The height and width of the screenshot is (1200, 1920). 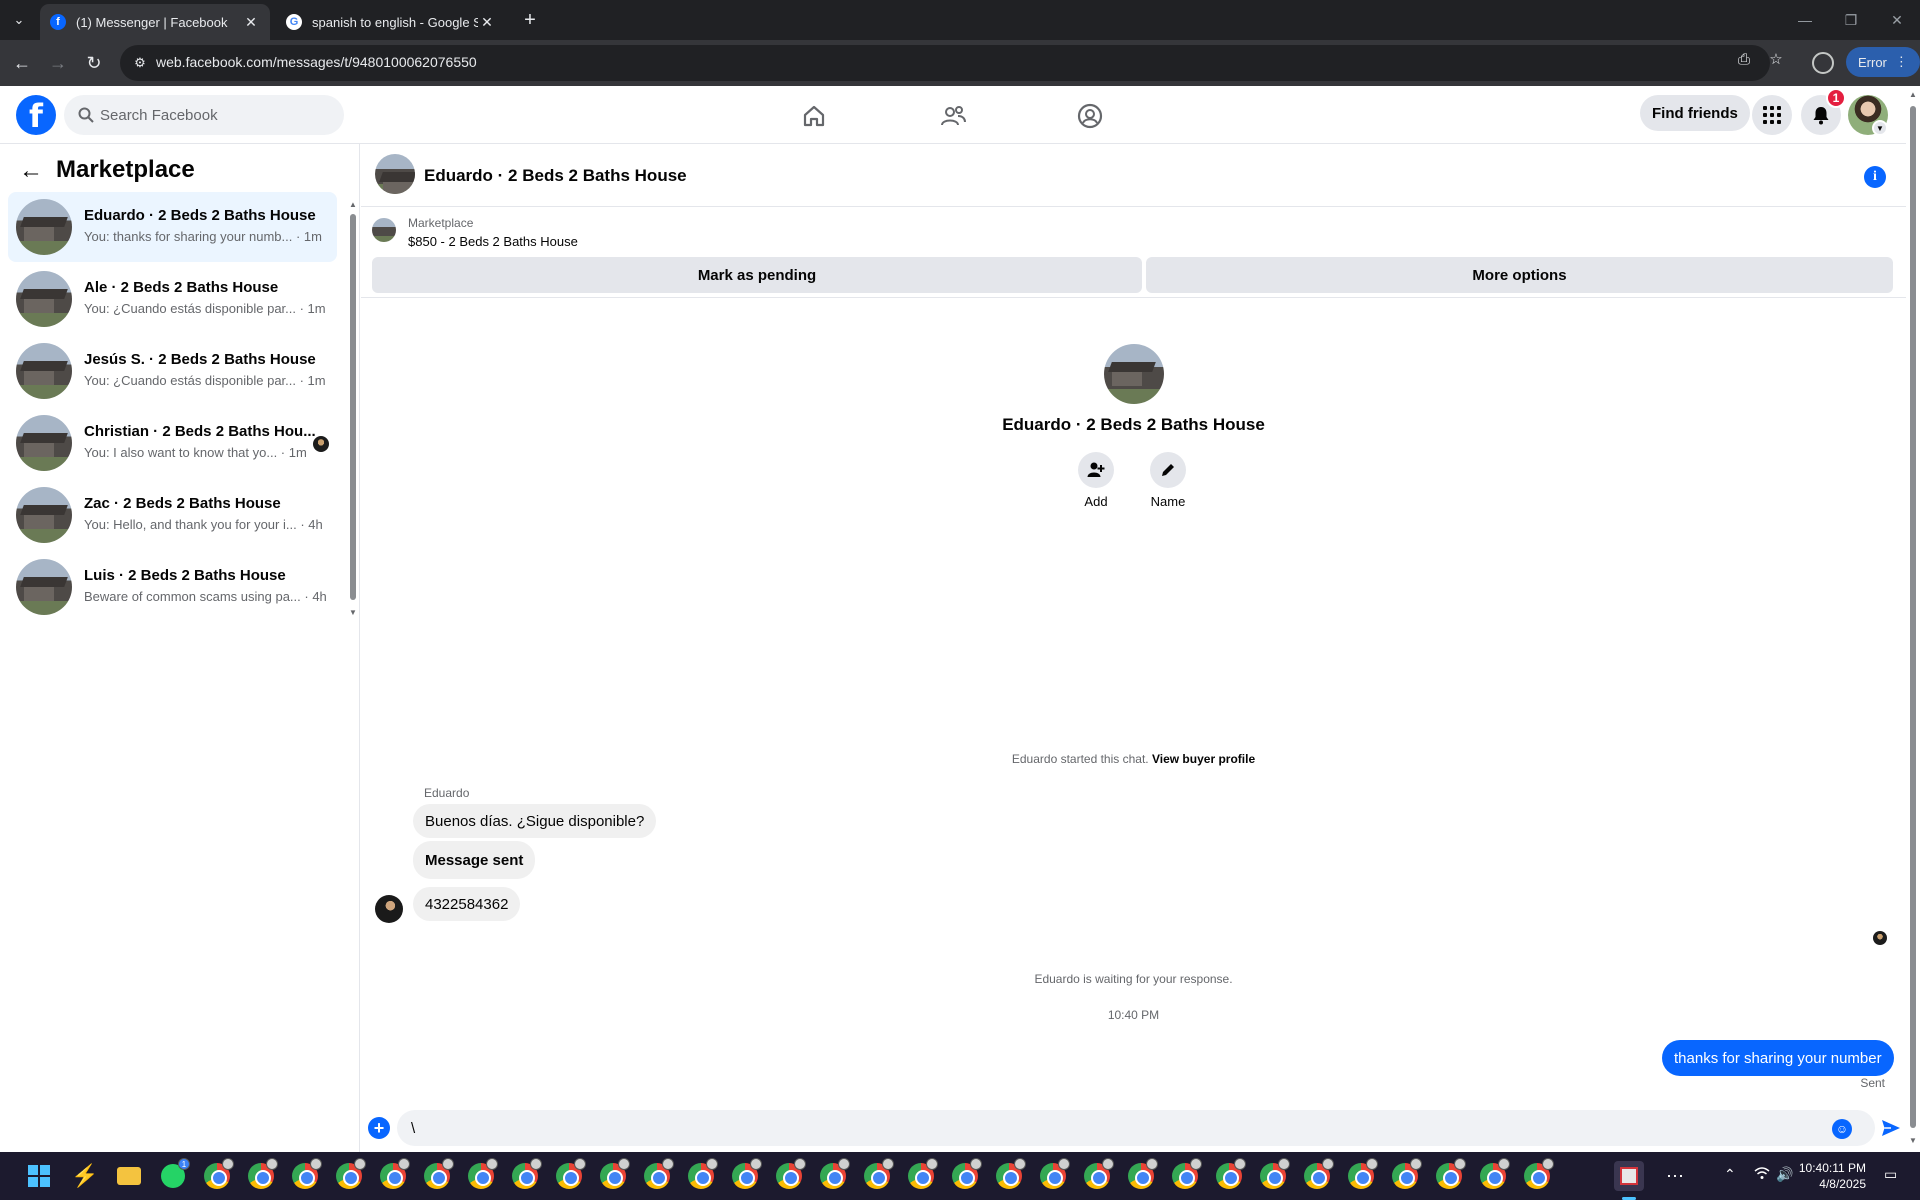 I want to click on lightning-app-icon: ⚡, so click(x=85, y=1176).